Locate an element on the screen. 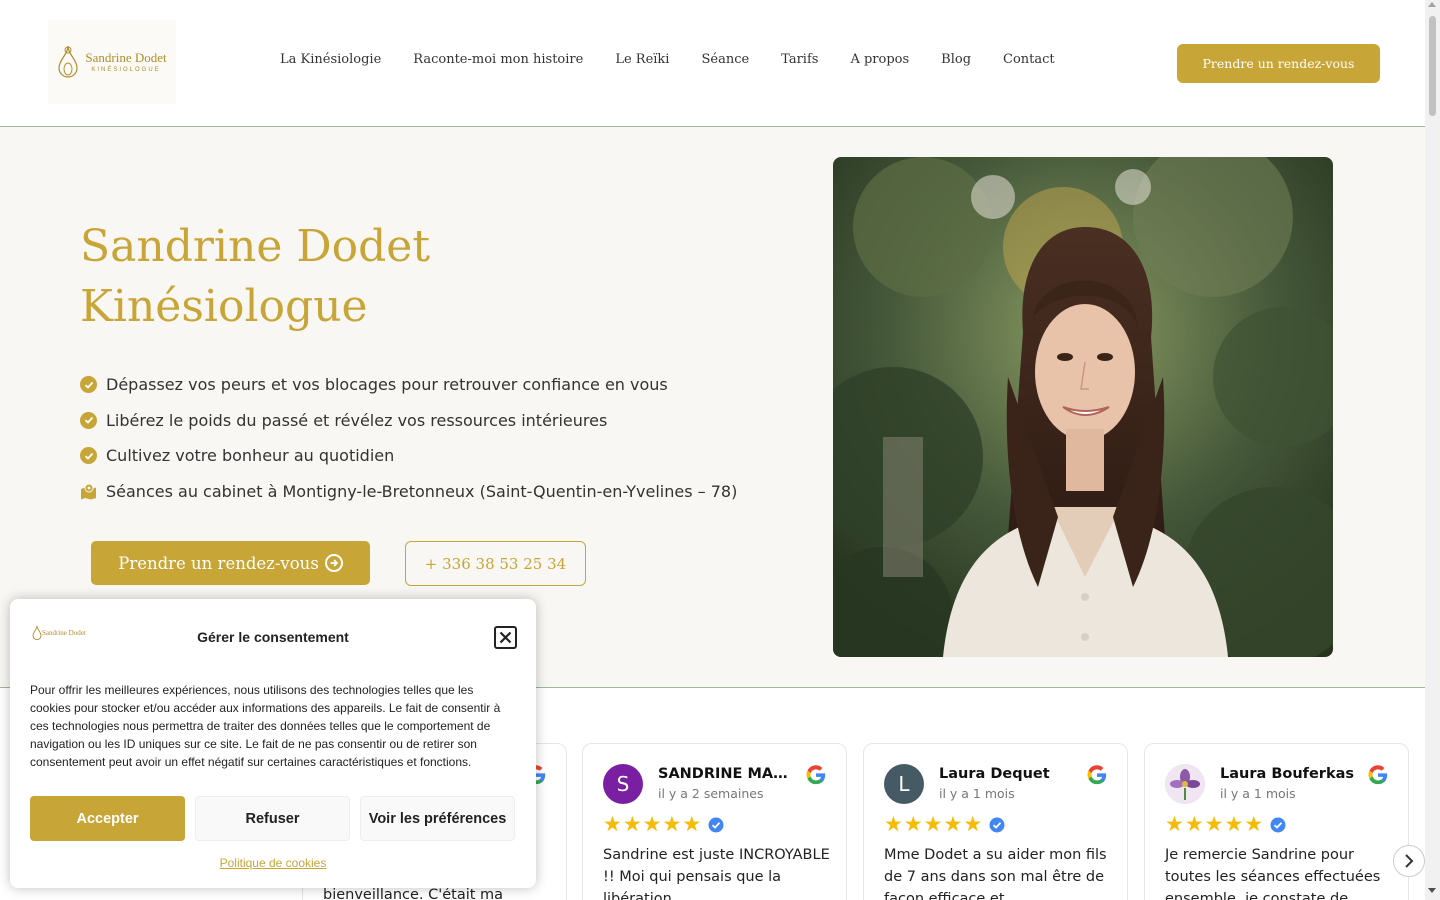 This screenshot has width=1440, height=900. avatar is located at coordinates (1185, 784).